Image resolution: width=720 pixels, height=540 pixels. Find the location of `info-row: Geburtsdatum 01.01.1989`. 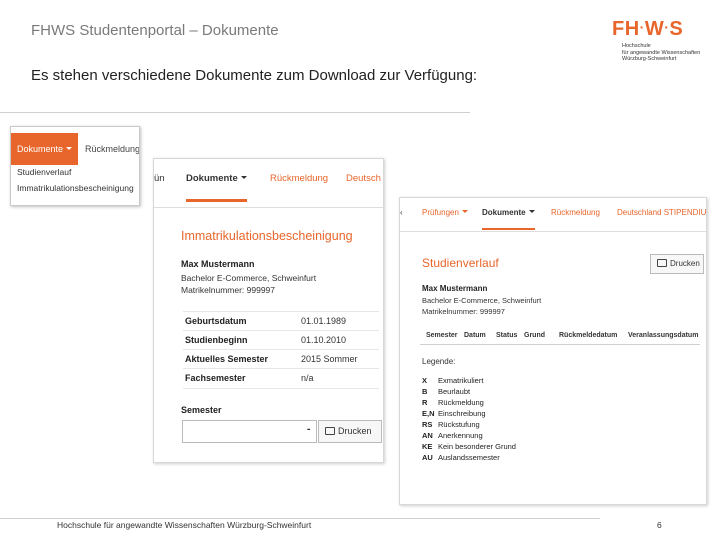

info-row: Geburtsdatum 01.01.1989 is located at coordinates (281, 321).